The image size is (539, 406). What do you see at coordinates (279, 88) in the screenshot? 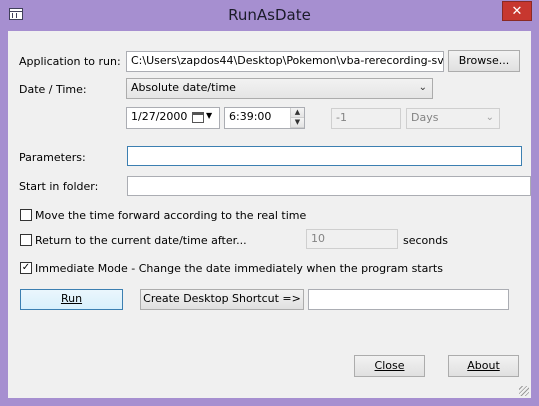
I see `datetime-mode-select: Absolute date/time ⌄` at bounding box center [279, 88].